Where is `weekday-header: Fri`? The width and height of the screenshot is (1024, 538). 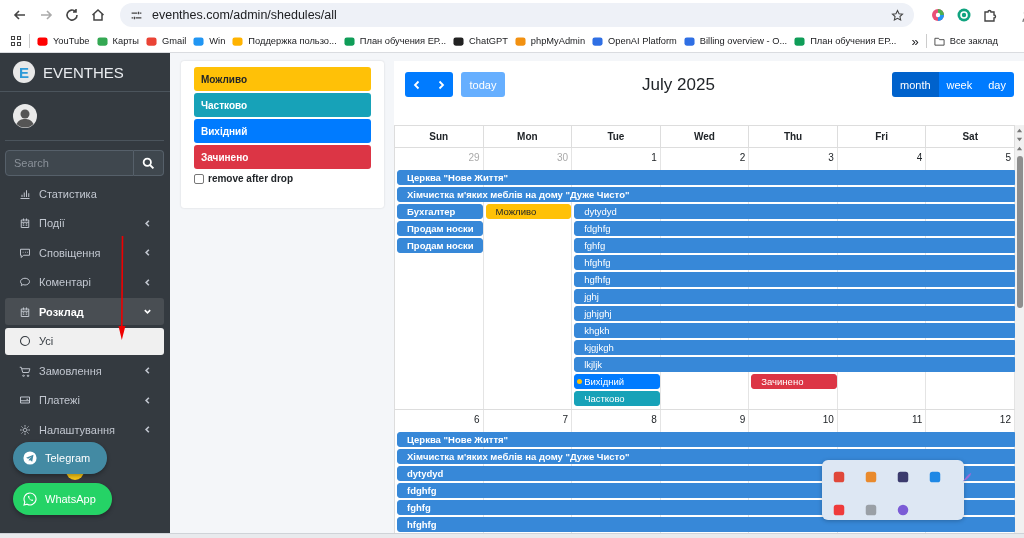
weekday-header: Fri is located at coordinates (882, 136).